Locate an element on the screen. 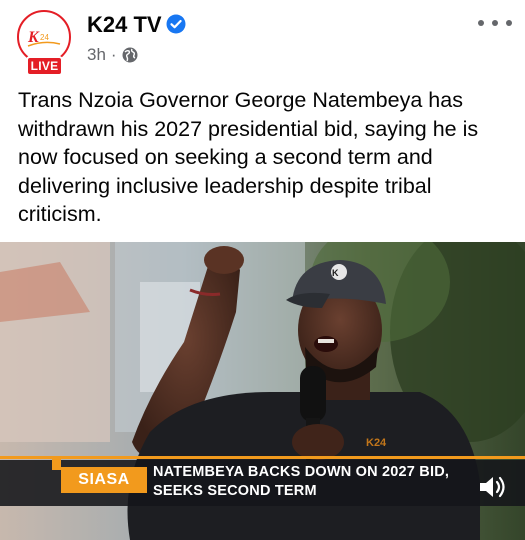  category-tag: SIASA is located at coordinates (104, 480).